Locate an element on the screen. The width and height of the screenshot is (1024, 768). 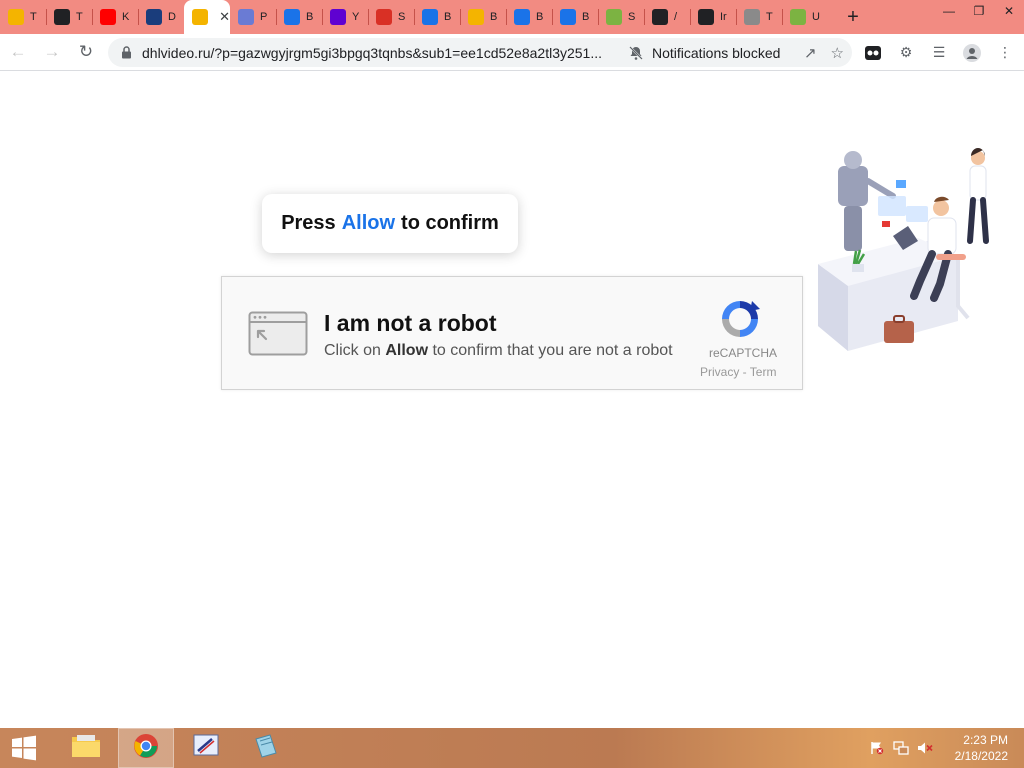
taskbar-notepad-button is located at coordinates (266, 748).